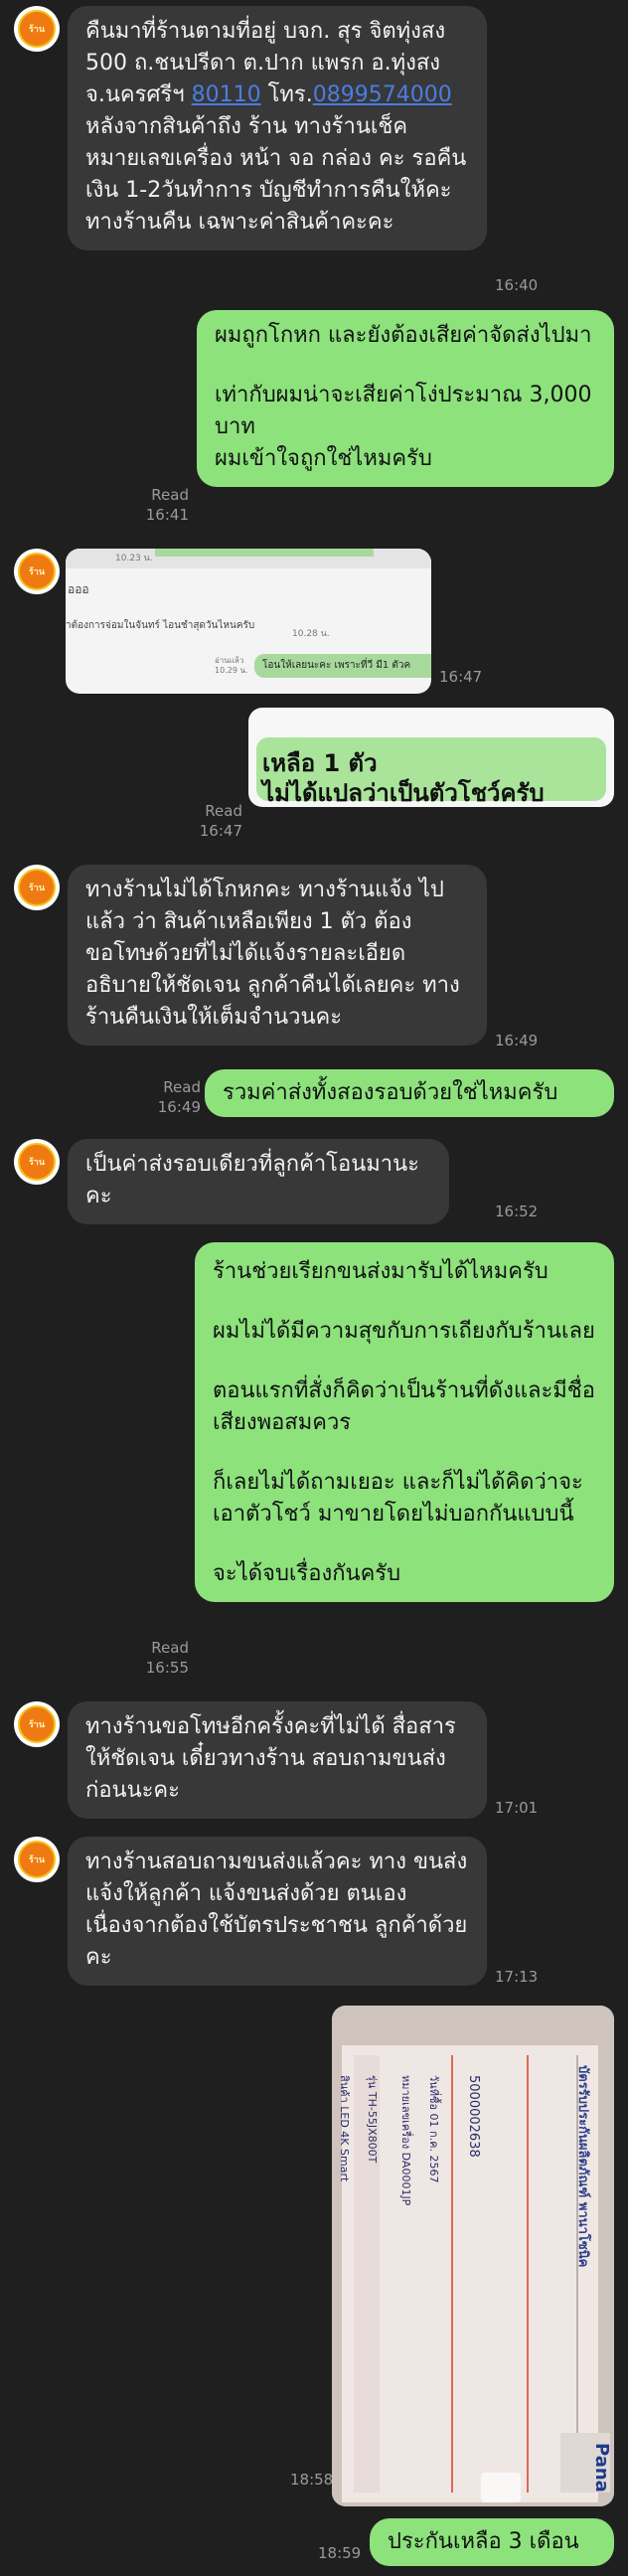 The width and height of the screenshot is (628, 2576). What do you see at coordinates (390, 1092) in the screenshot?
I see `message-text: รวมค่าส่งทั้งสองรอบด้วยใช่ไหมครับ` at bounding box center [390, 1092].